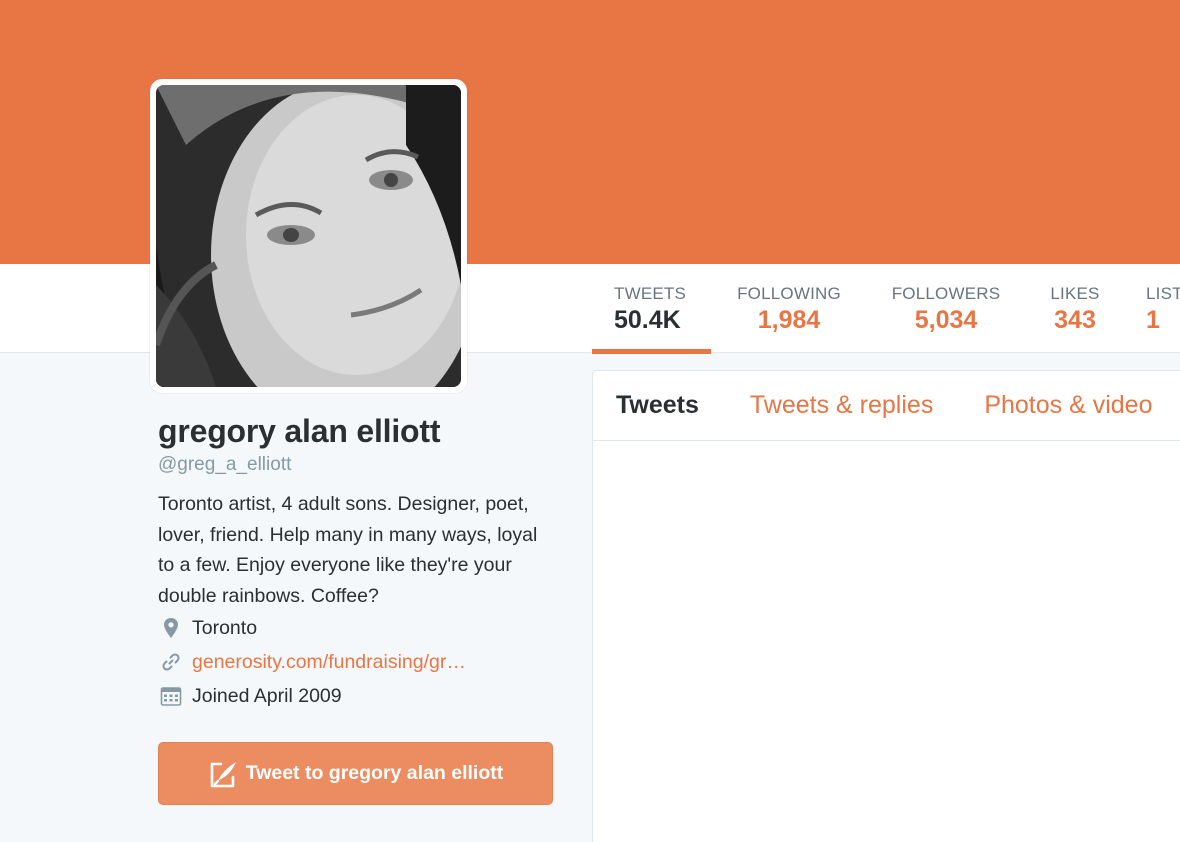 This screenshot has width=1180, height=842. What do you see at coordinates (358, 628) in the screenshot?
I see `profile-location: Toronto` at bounding box center [358, 628].